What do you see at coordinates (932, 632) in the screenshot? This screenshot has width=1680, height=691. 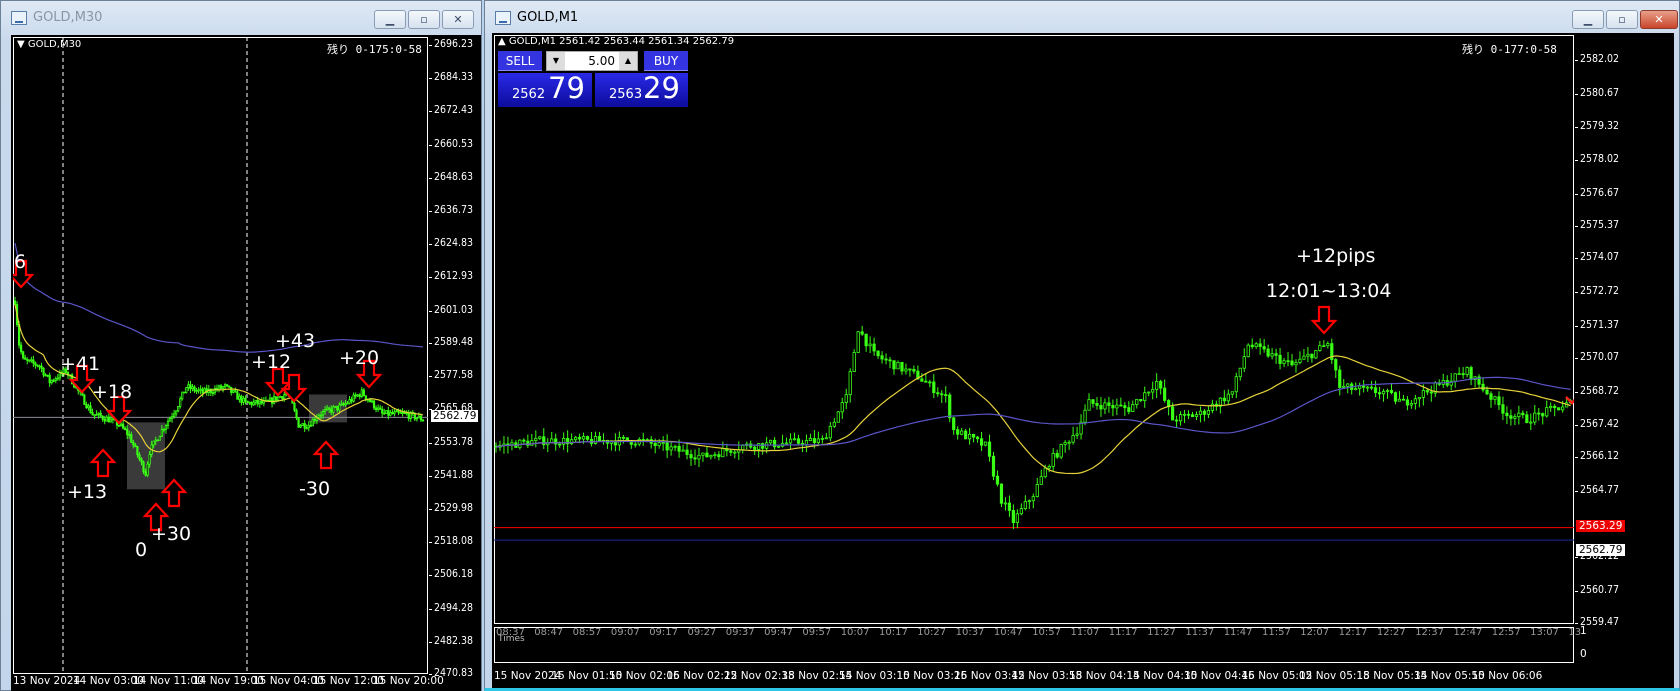 I see `indicator-time-label: 10:27` at bounding box center [932, 632].